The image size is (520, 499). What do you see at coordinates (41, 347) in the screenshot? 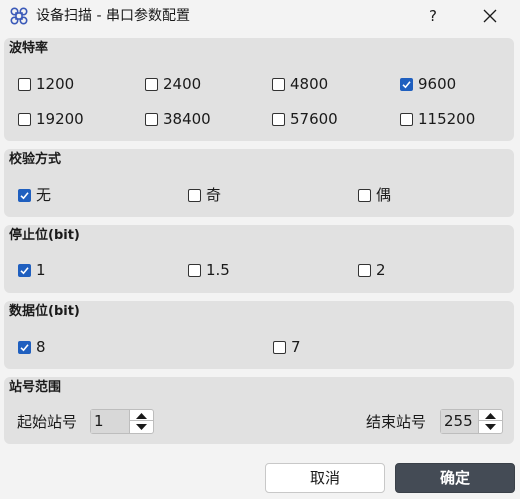
I see `checkbox-label: 8` at bounding box center [41, 347].